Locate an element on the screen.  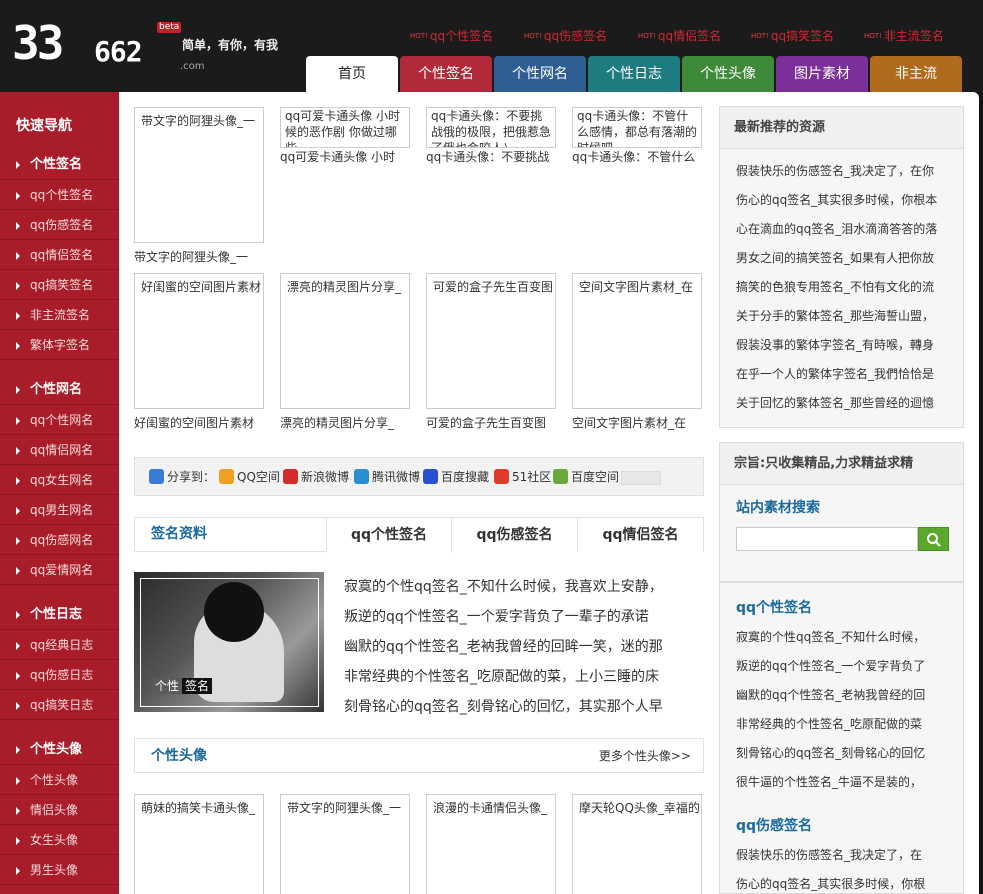
text-thumbnail-caption: qq卡通头像：不管什么 is located at coordinates (637, 156).